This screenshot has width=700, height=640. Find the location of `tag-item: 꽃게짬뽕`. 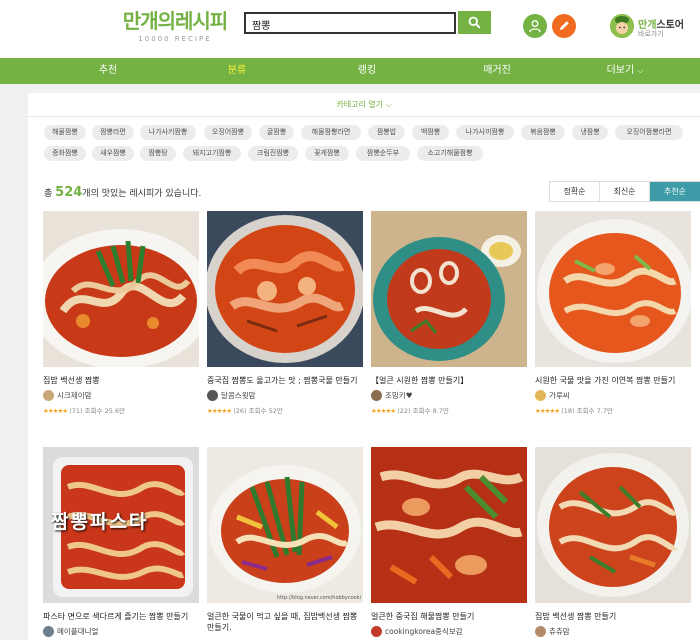

tag-item: 꽃게짬뽕 is located at coordinates (327, 153).